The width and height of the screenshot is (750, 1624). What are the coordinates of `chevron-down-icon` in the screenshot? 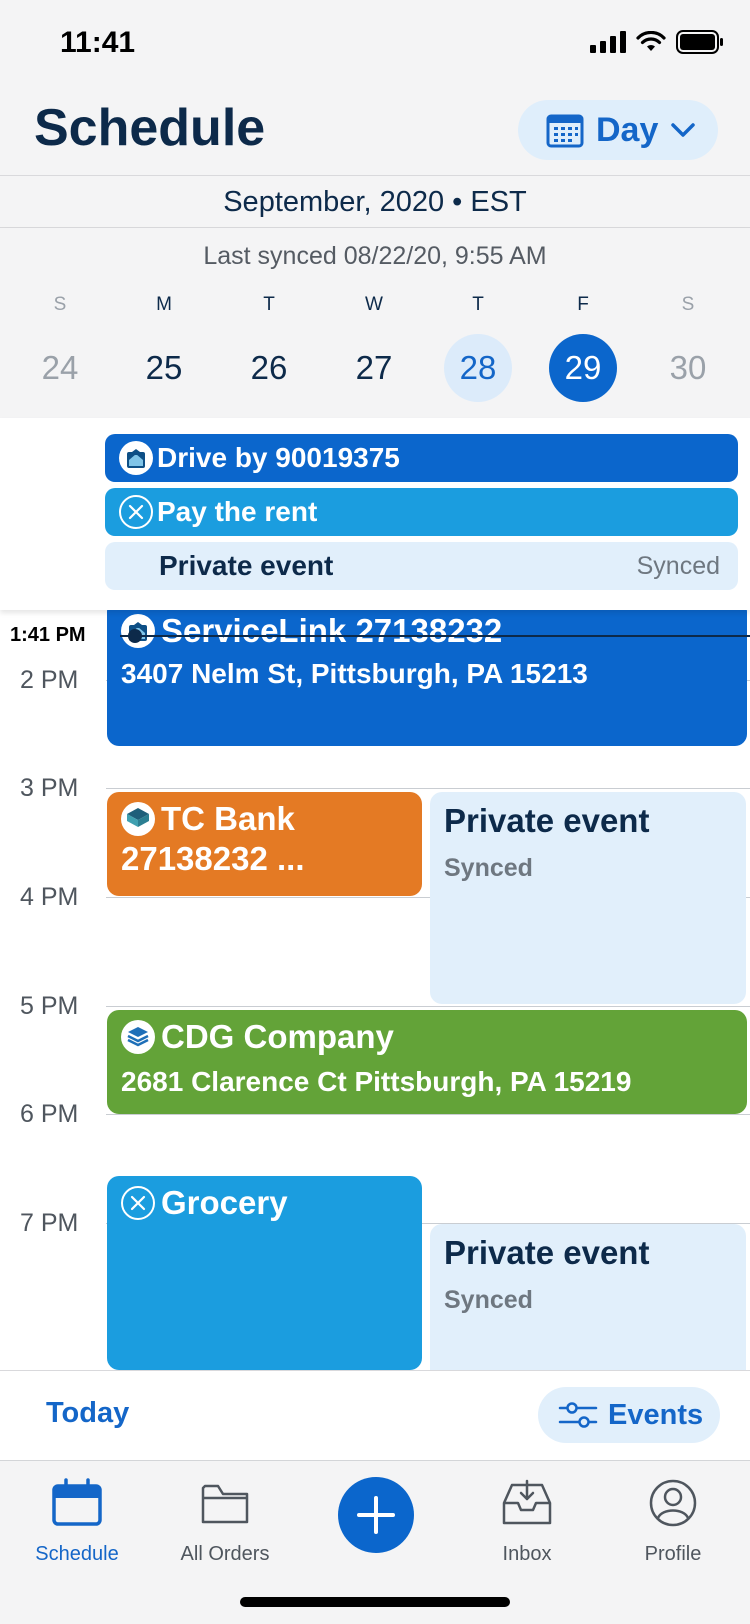 It's located at (683, 130).